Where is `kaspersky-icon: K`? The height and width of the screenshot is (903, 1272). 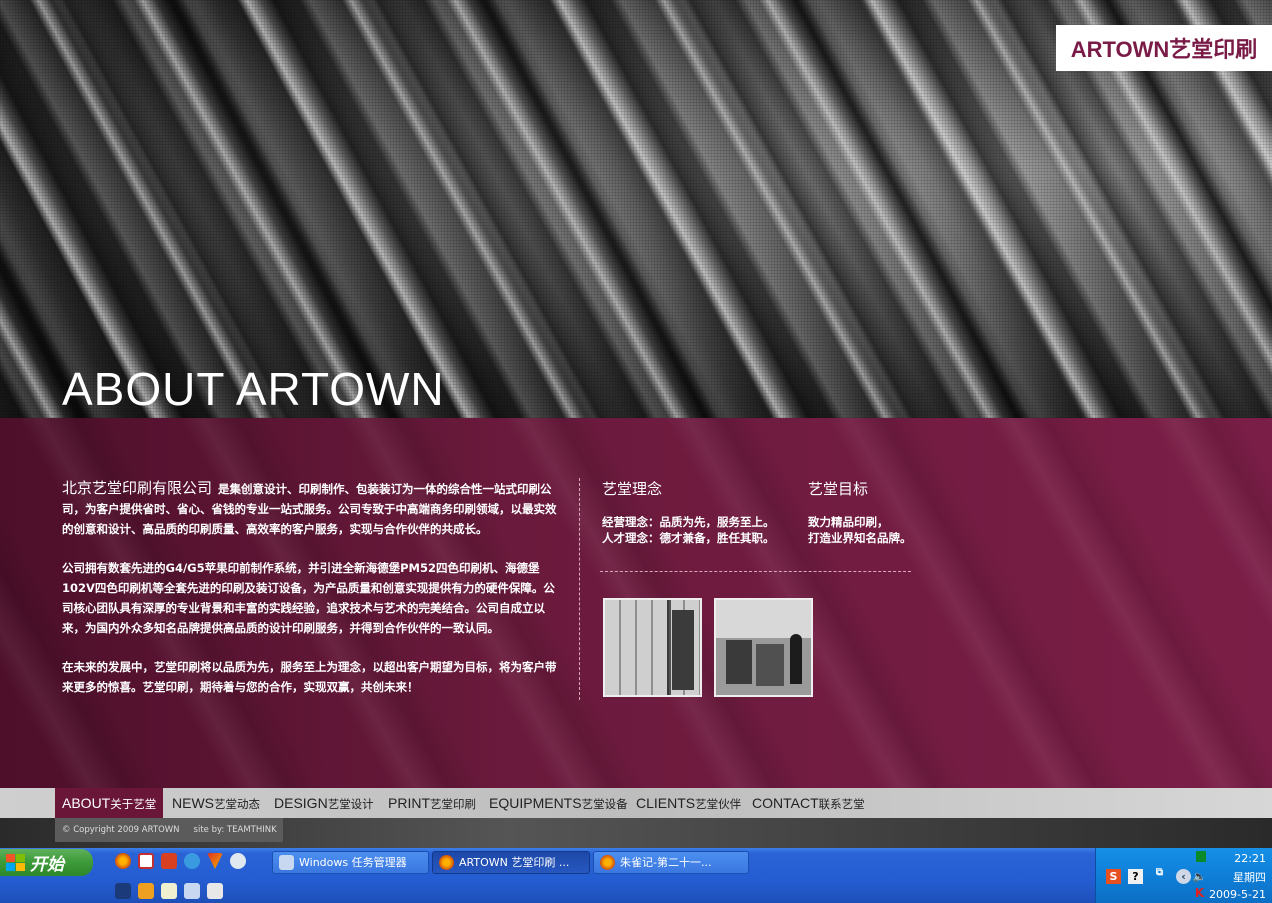
kaspersky-icon: K is located at coordinates (1199, 893).